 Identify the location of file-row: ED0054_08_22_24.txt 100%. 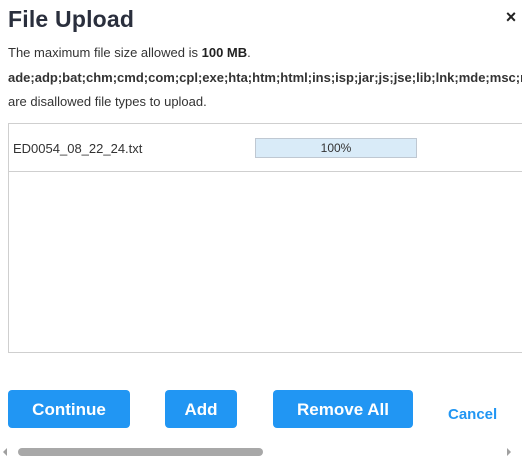
(265, 148).